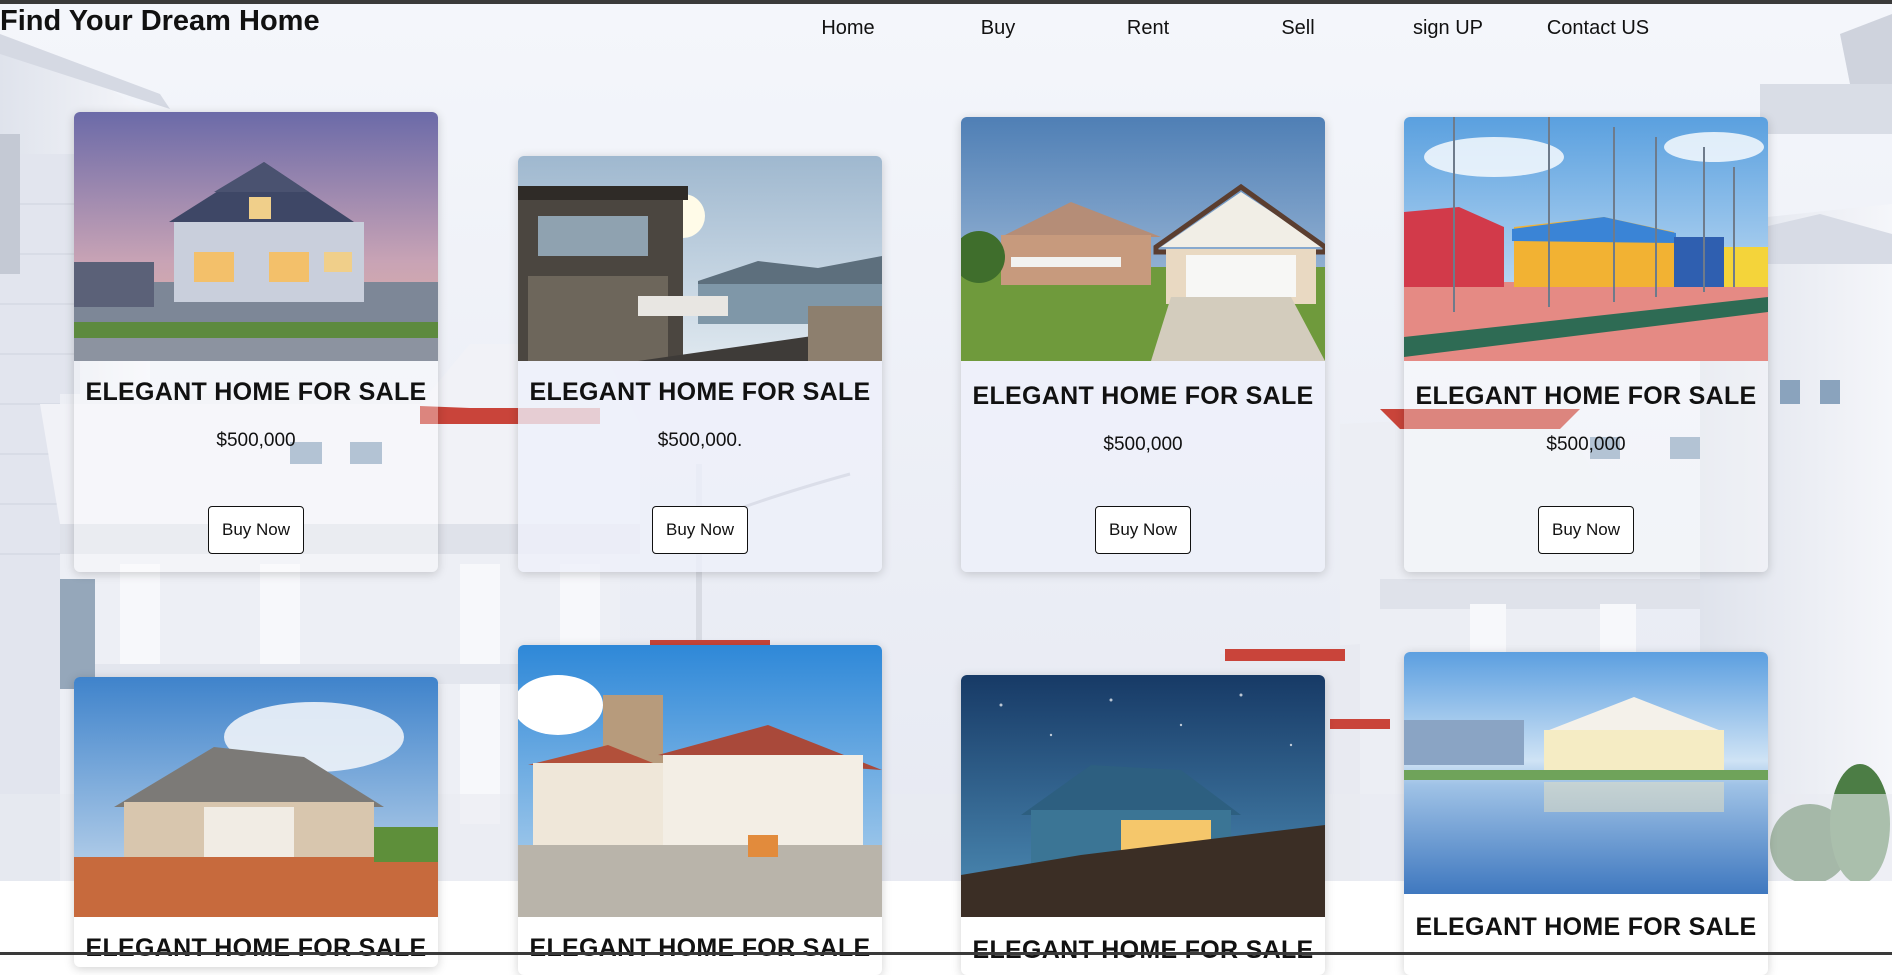 The image size is (1892, 975). Describe the element at coordinates (1148, 28) in the screenshot. I see `nav-rent: Rent` at that location.